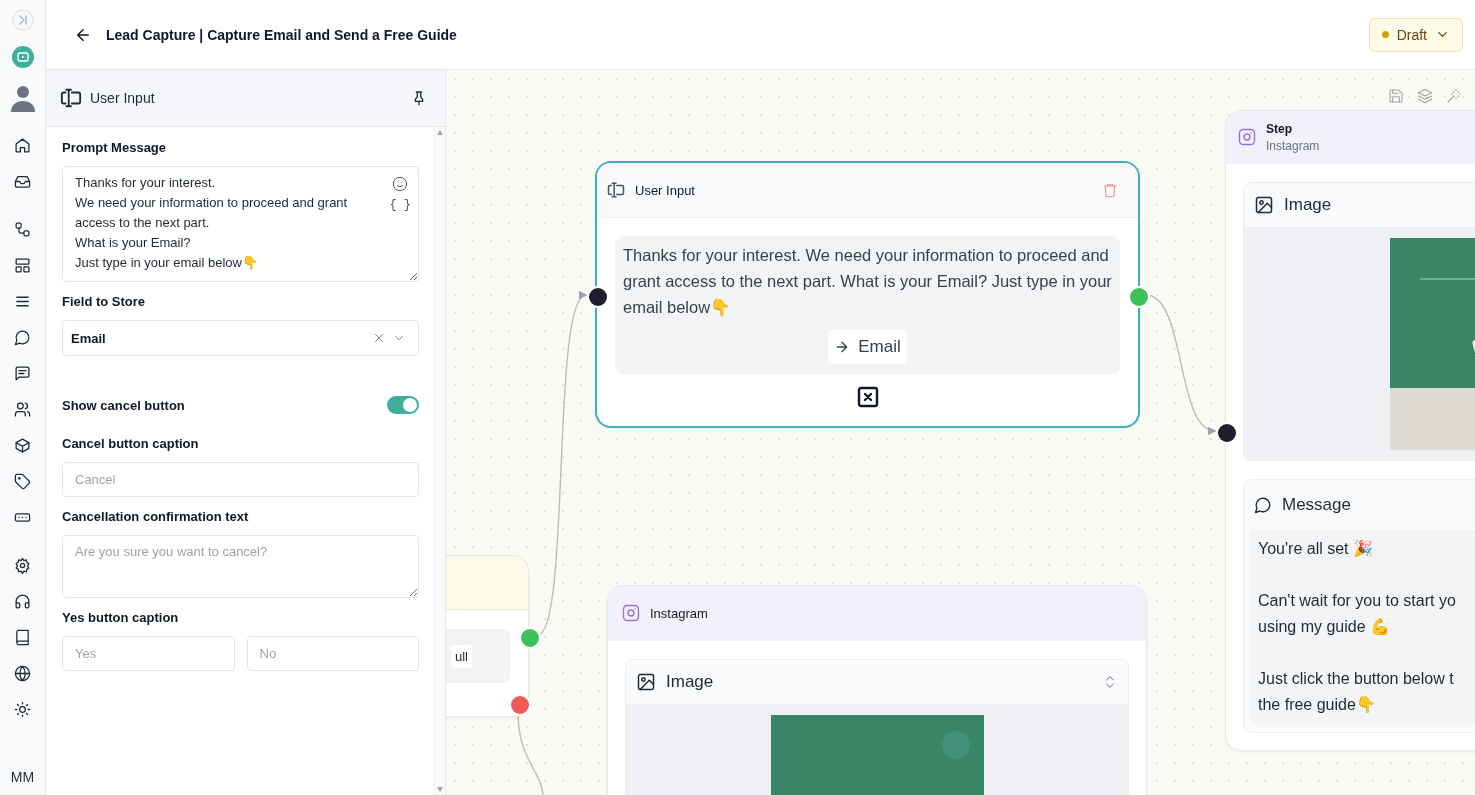 This screenshot has width=1475, height=795. I want to click on book-icon, so click(22, 637).